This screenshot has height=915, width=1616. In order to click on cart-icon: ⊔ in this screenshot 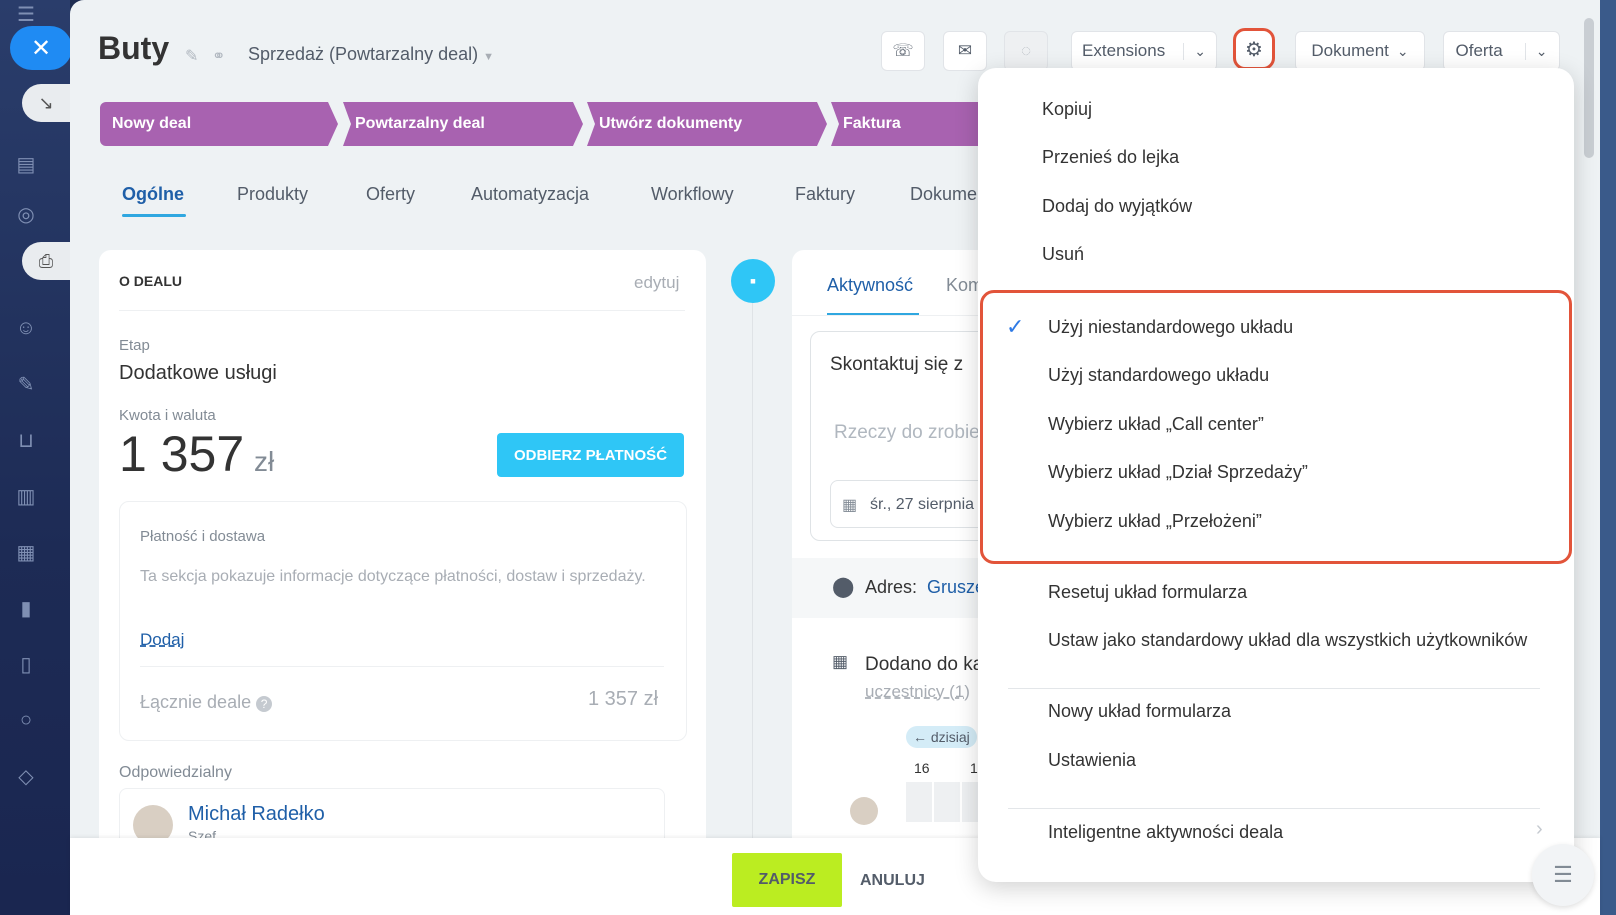, I will do `click(26, 440)`.